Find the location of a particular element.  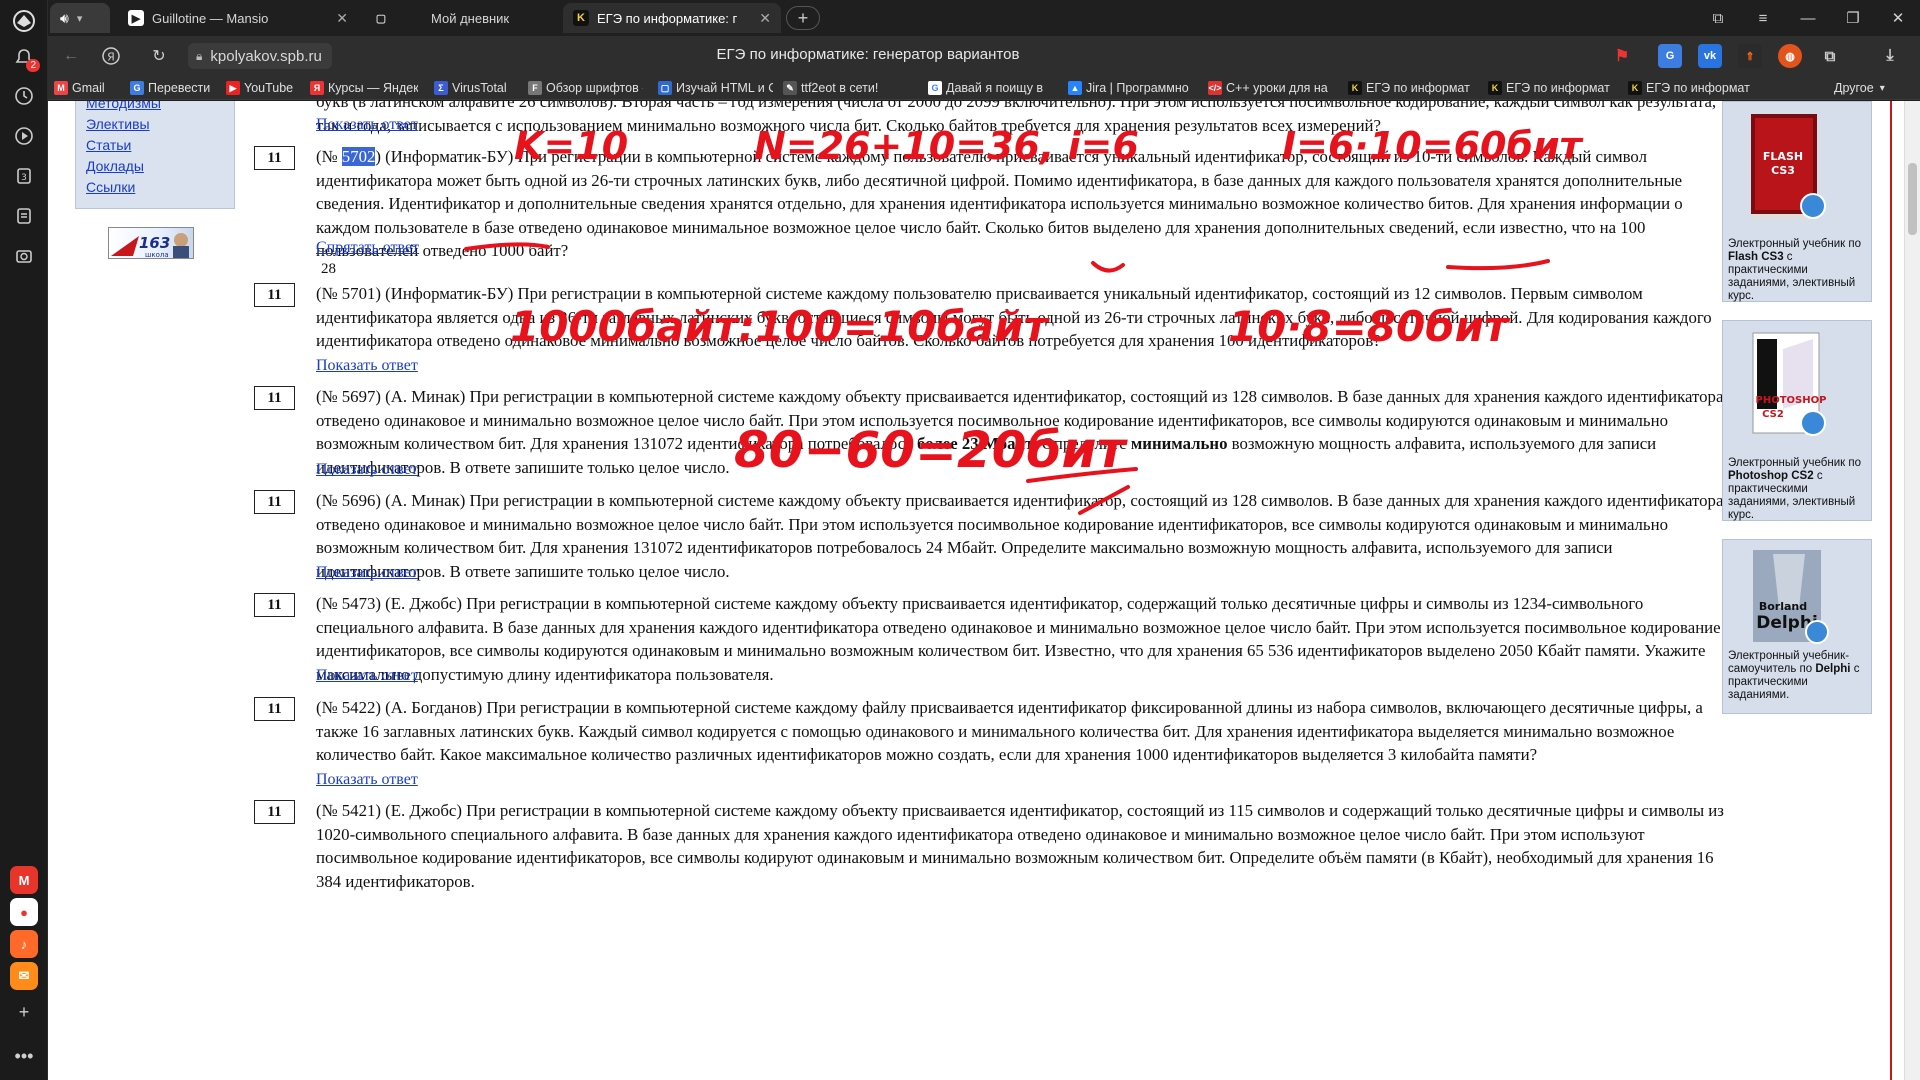

mail-app-icon: M is located at coordinates (24, 880).